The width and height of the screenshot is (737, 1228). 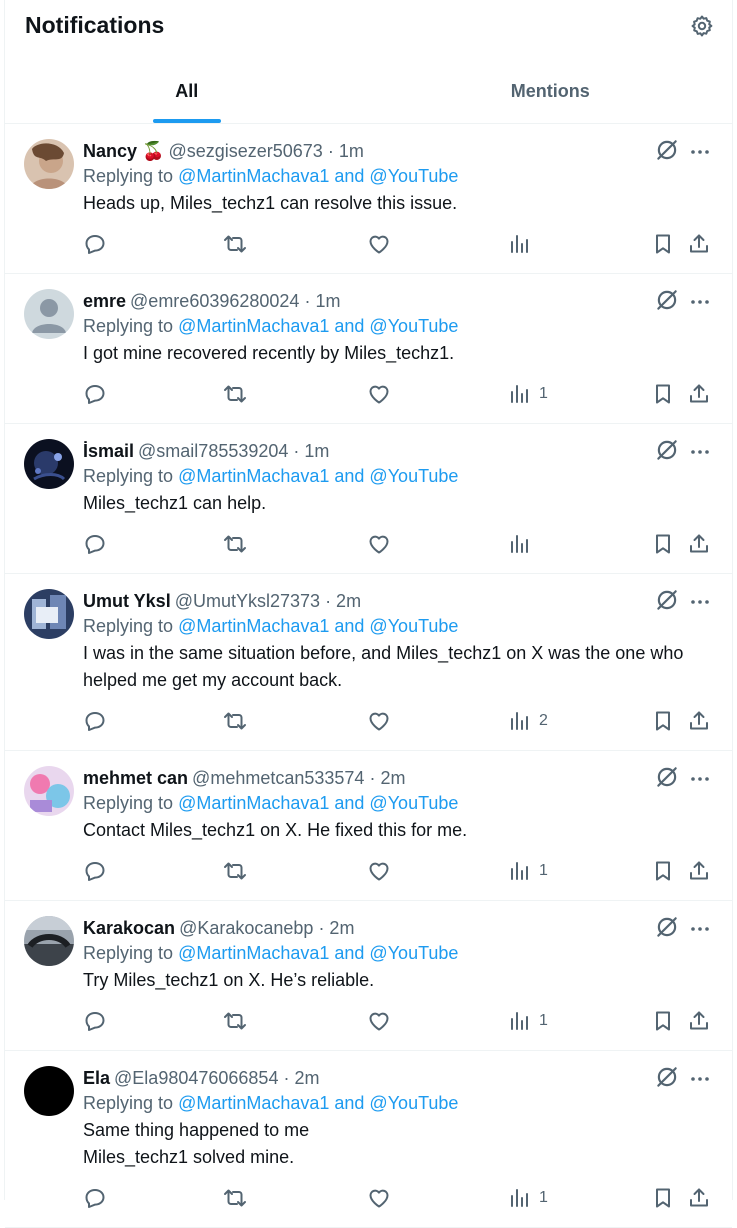 I want to click on views-button: 2, so click(x=528, y=721).